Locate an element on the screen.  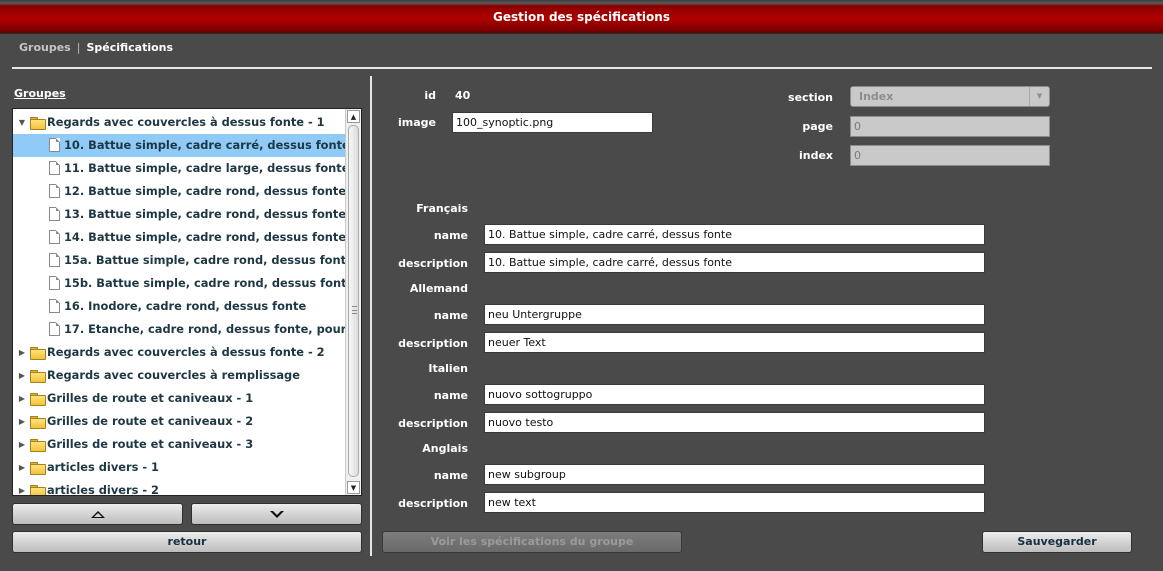
move-down-button is located at coordinates (276, 514).